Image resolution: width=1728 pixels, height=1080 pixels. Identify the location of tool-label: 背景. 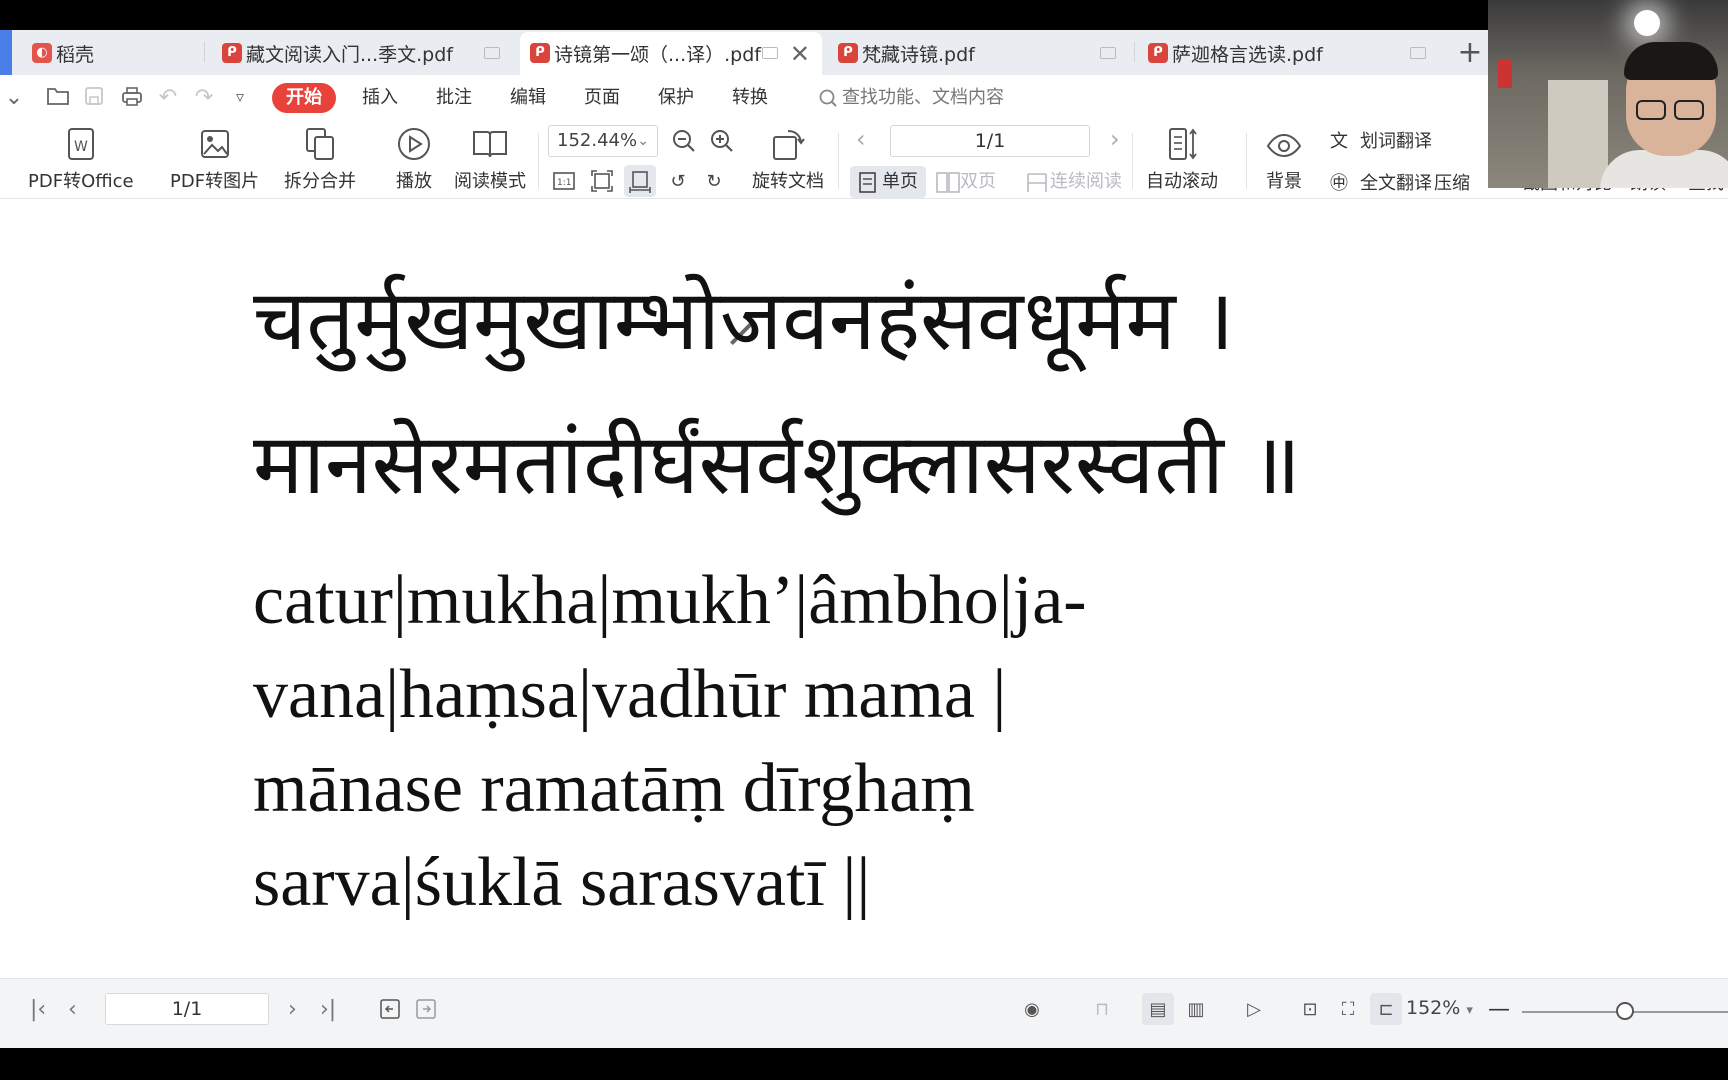
(1284, 181).